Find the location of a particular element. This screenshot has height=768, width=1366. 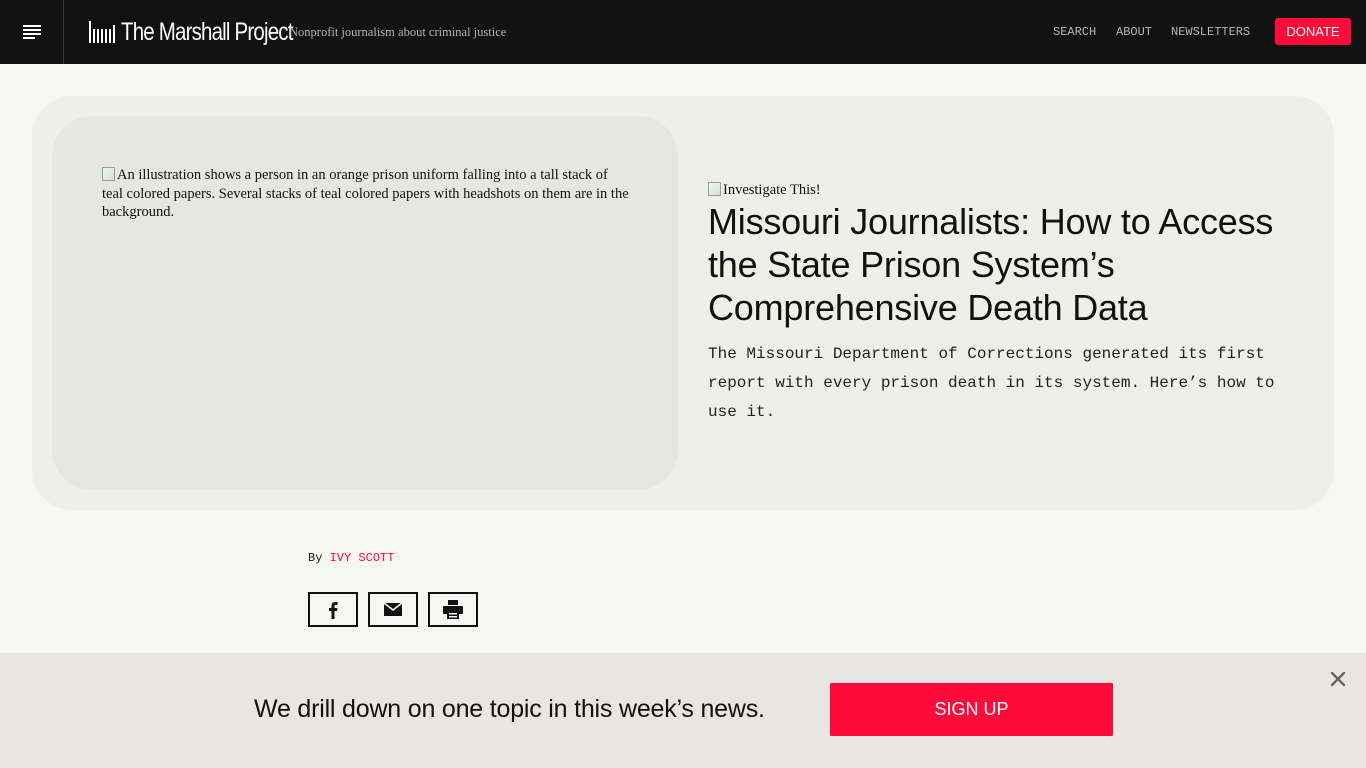

facebook-icon is located at coordinates (333, 610).